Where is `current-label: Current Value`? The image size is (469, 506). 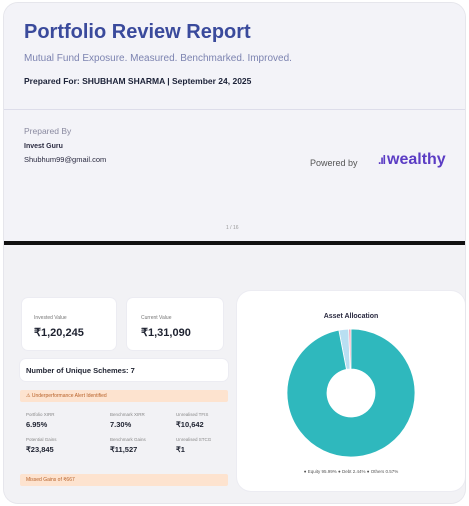 current-label: Current Value is located at coordinates (156, 318).